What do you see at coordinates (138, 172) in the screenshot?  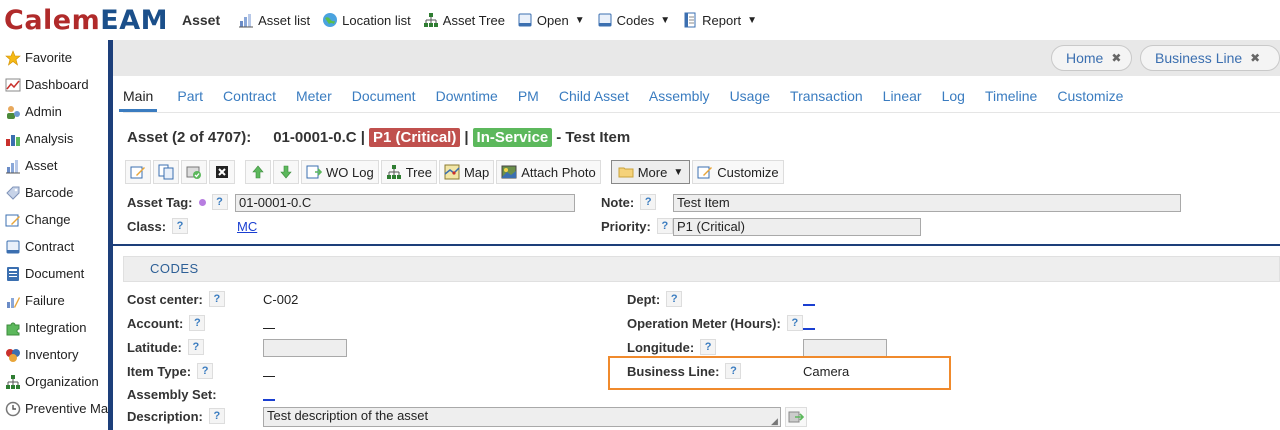 I see `edit-button` at bounding box center [138, 172].